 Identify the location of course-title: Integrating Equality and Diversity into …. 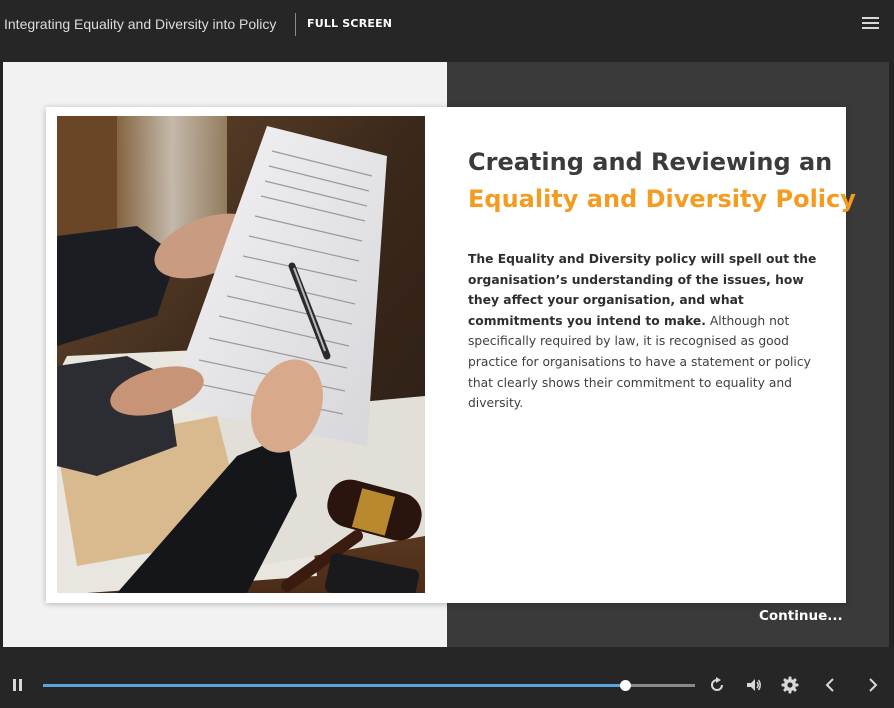
(140, 24).